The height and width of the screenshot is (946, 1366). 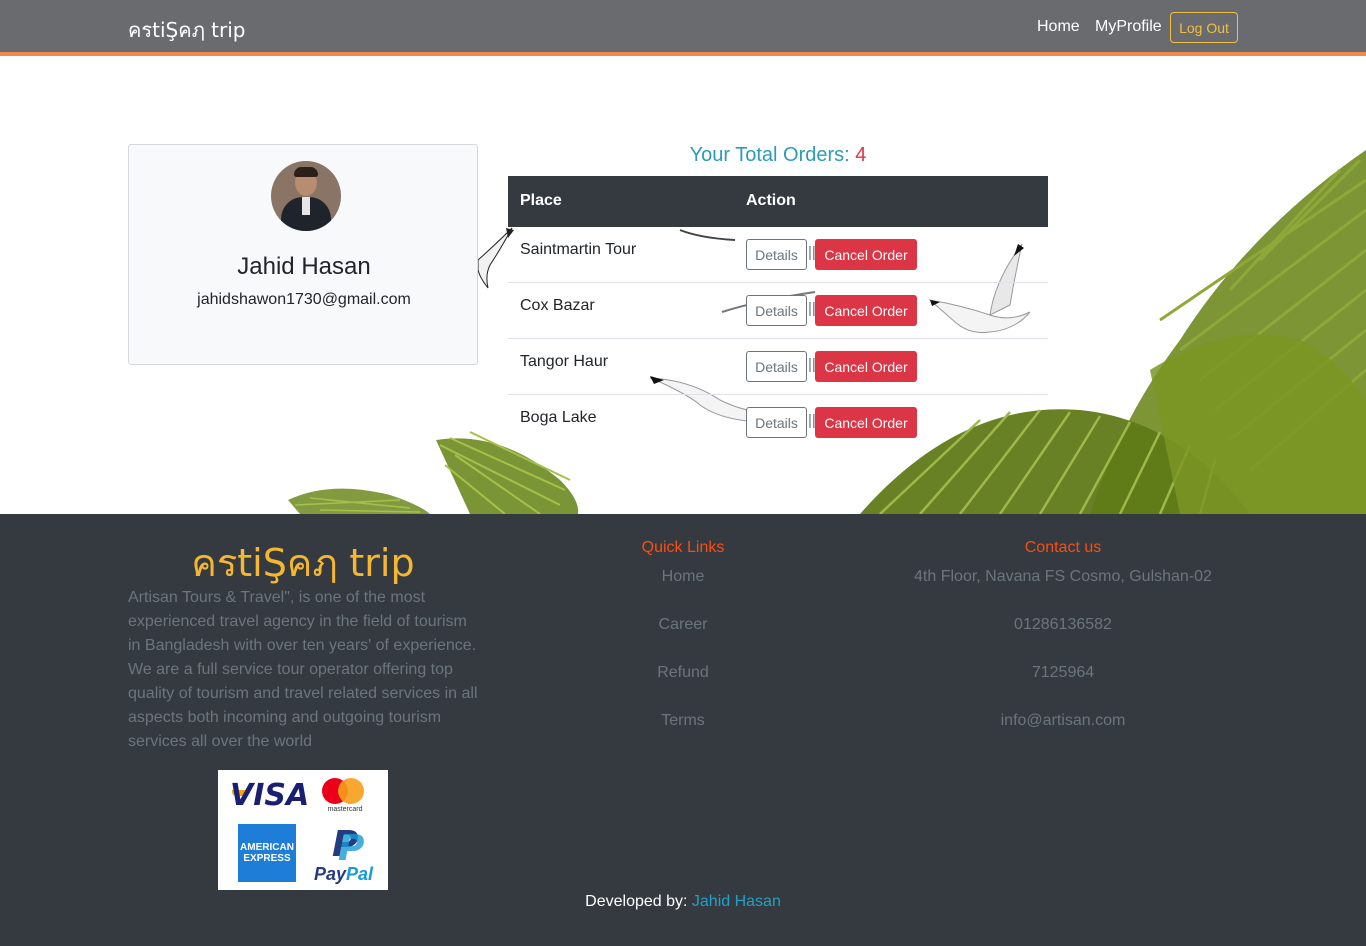 I want to click on table-row: Boga Lake Details || Cancel Order, so click(x=778, y=423).